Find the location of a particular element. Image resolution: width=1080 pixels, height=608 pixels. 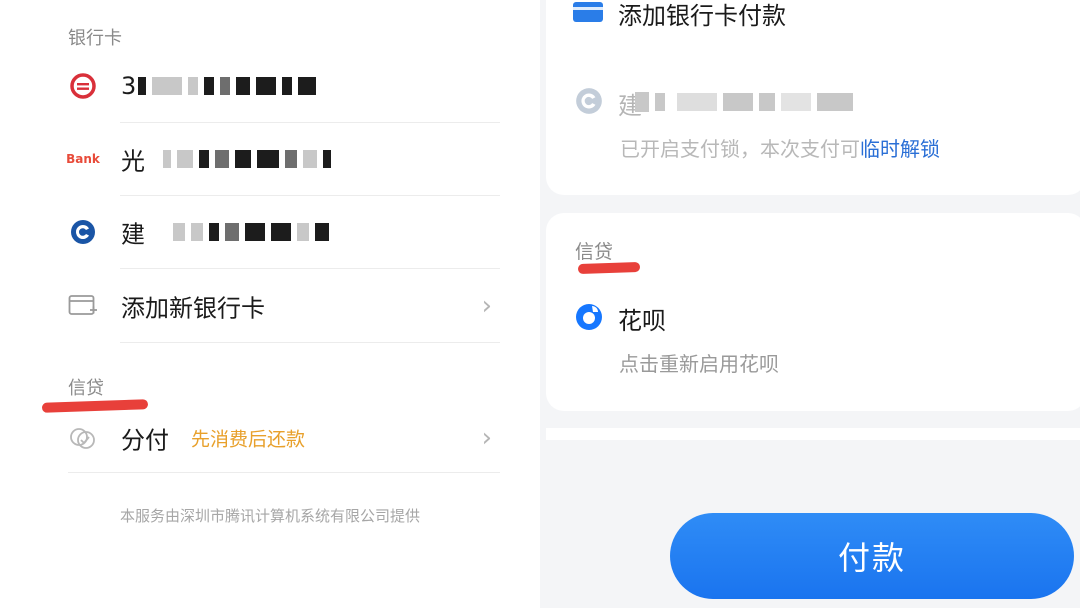

bank-orange-icon: Bank is located at coordinates (83, 159).